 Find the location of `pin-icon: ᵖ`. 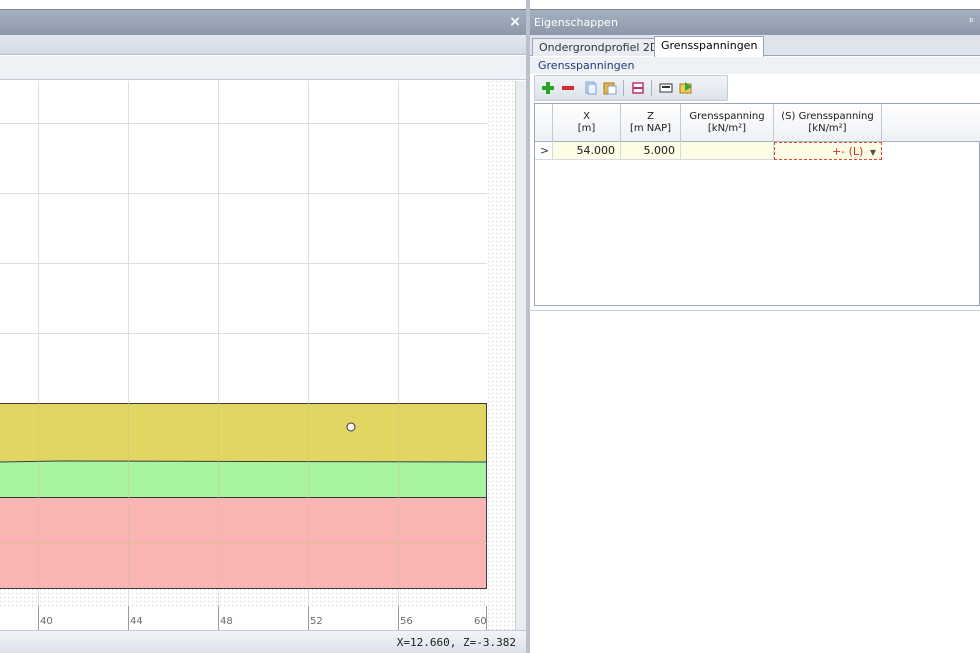

pin-icon: ᵖ is located at coordinates (971, 21).